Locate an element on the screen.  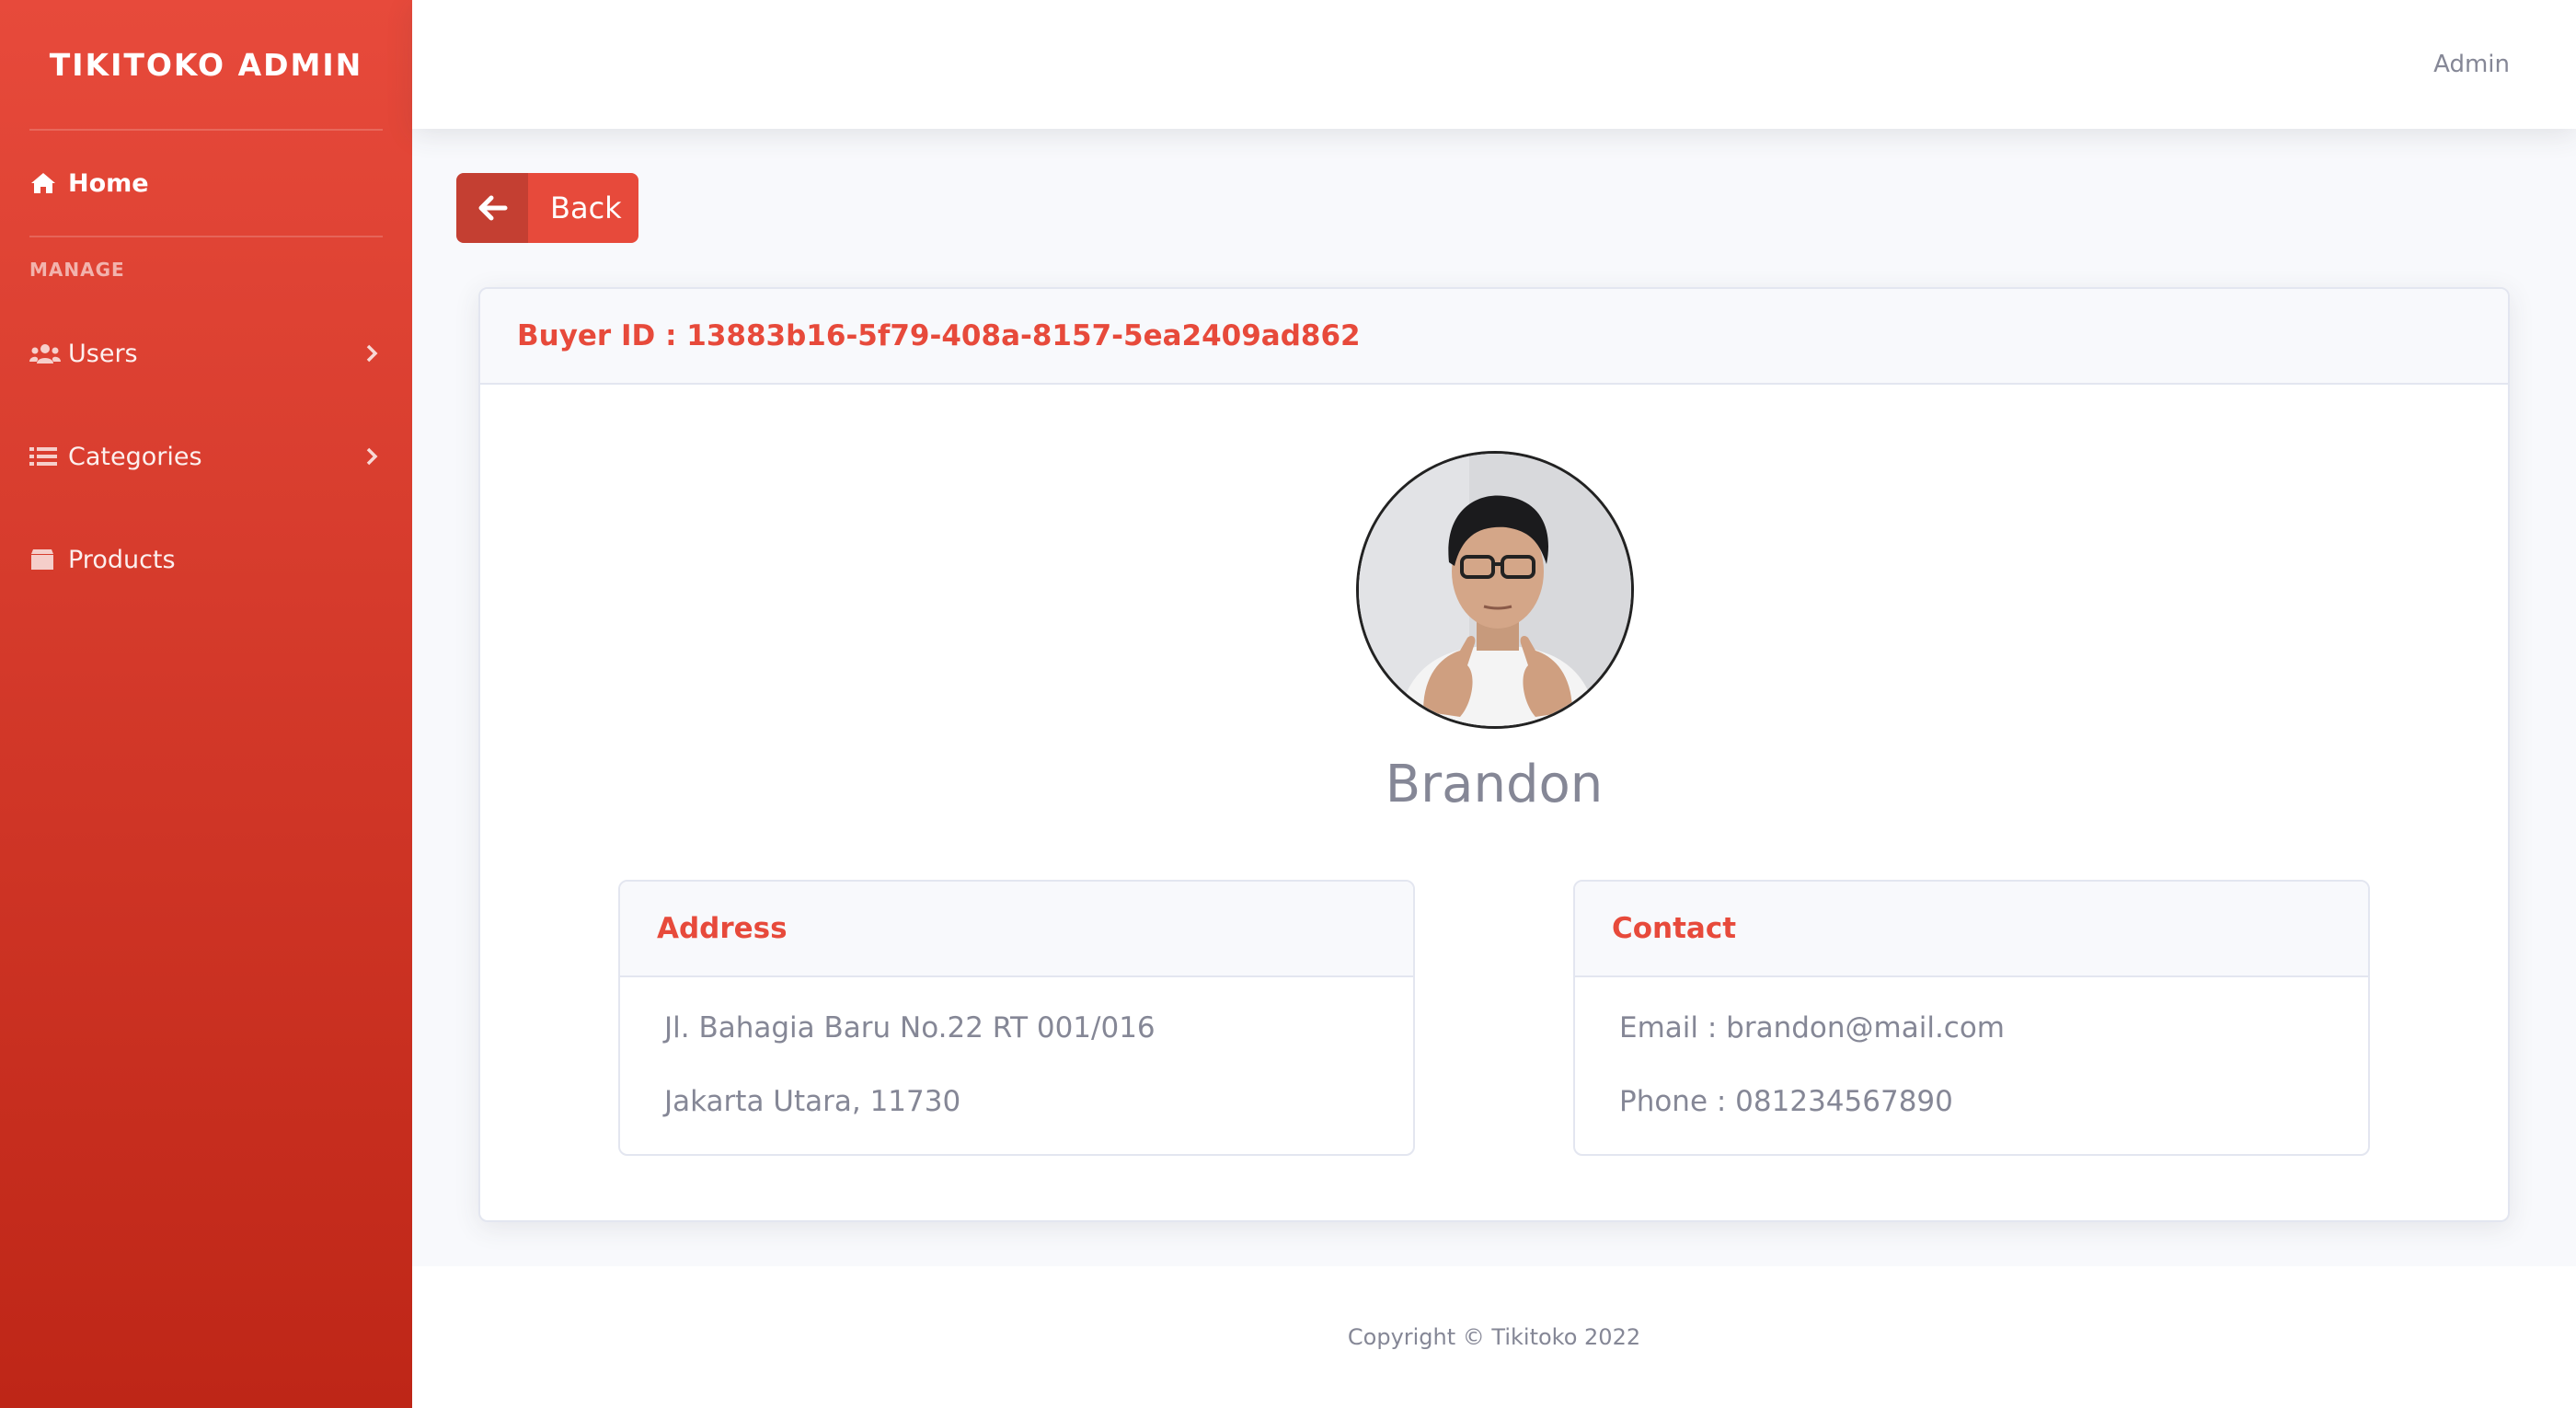
address-title: Address is located at coordinates (722, 928).